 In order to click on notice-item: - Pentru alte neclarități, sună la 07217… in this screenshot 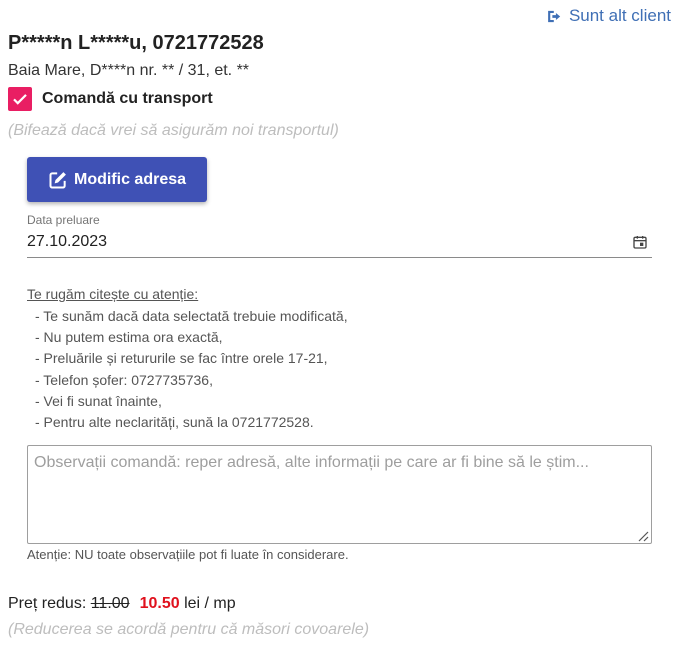, I will do `click(174, 422)`.